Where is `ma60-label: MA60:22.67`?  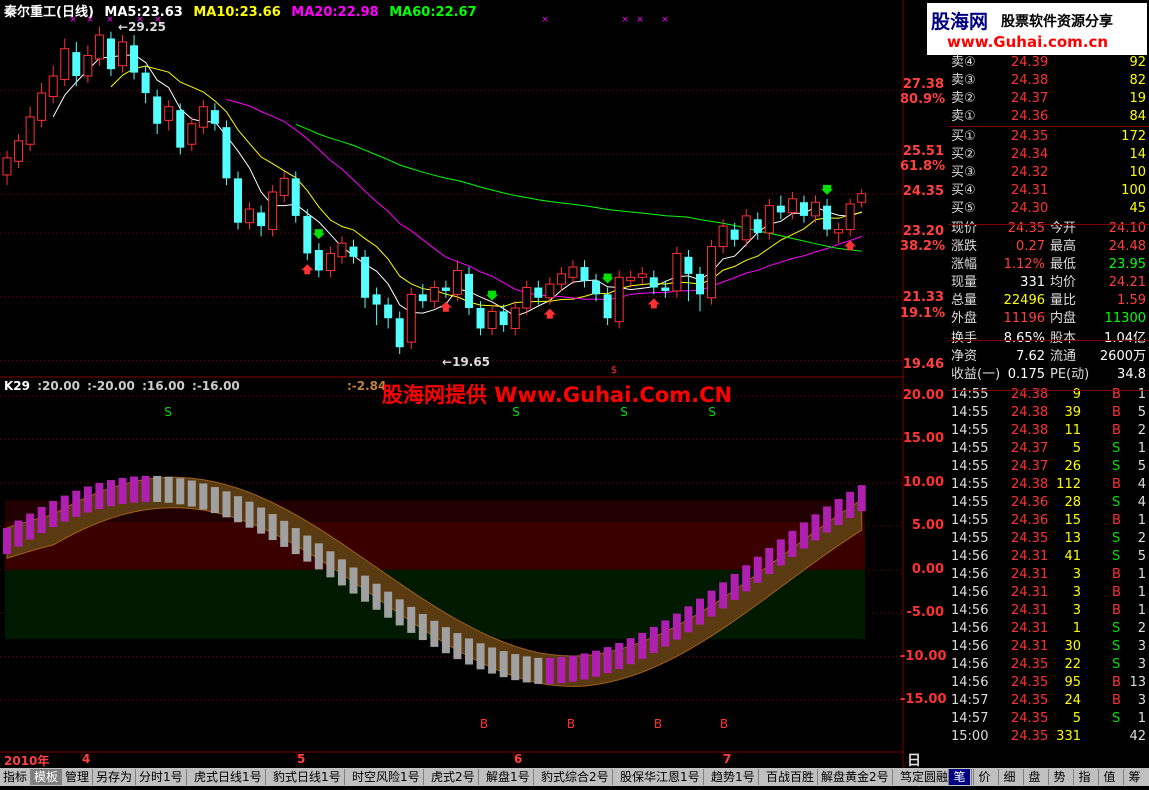 ma60-label: MA60:22.67 is located at coordinates (433, 12).